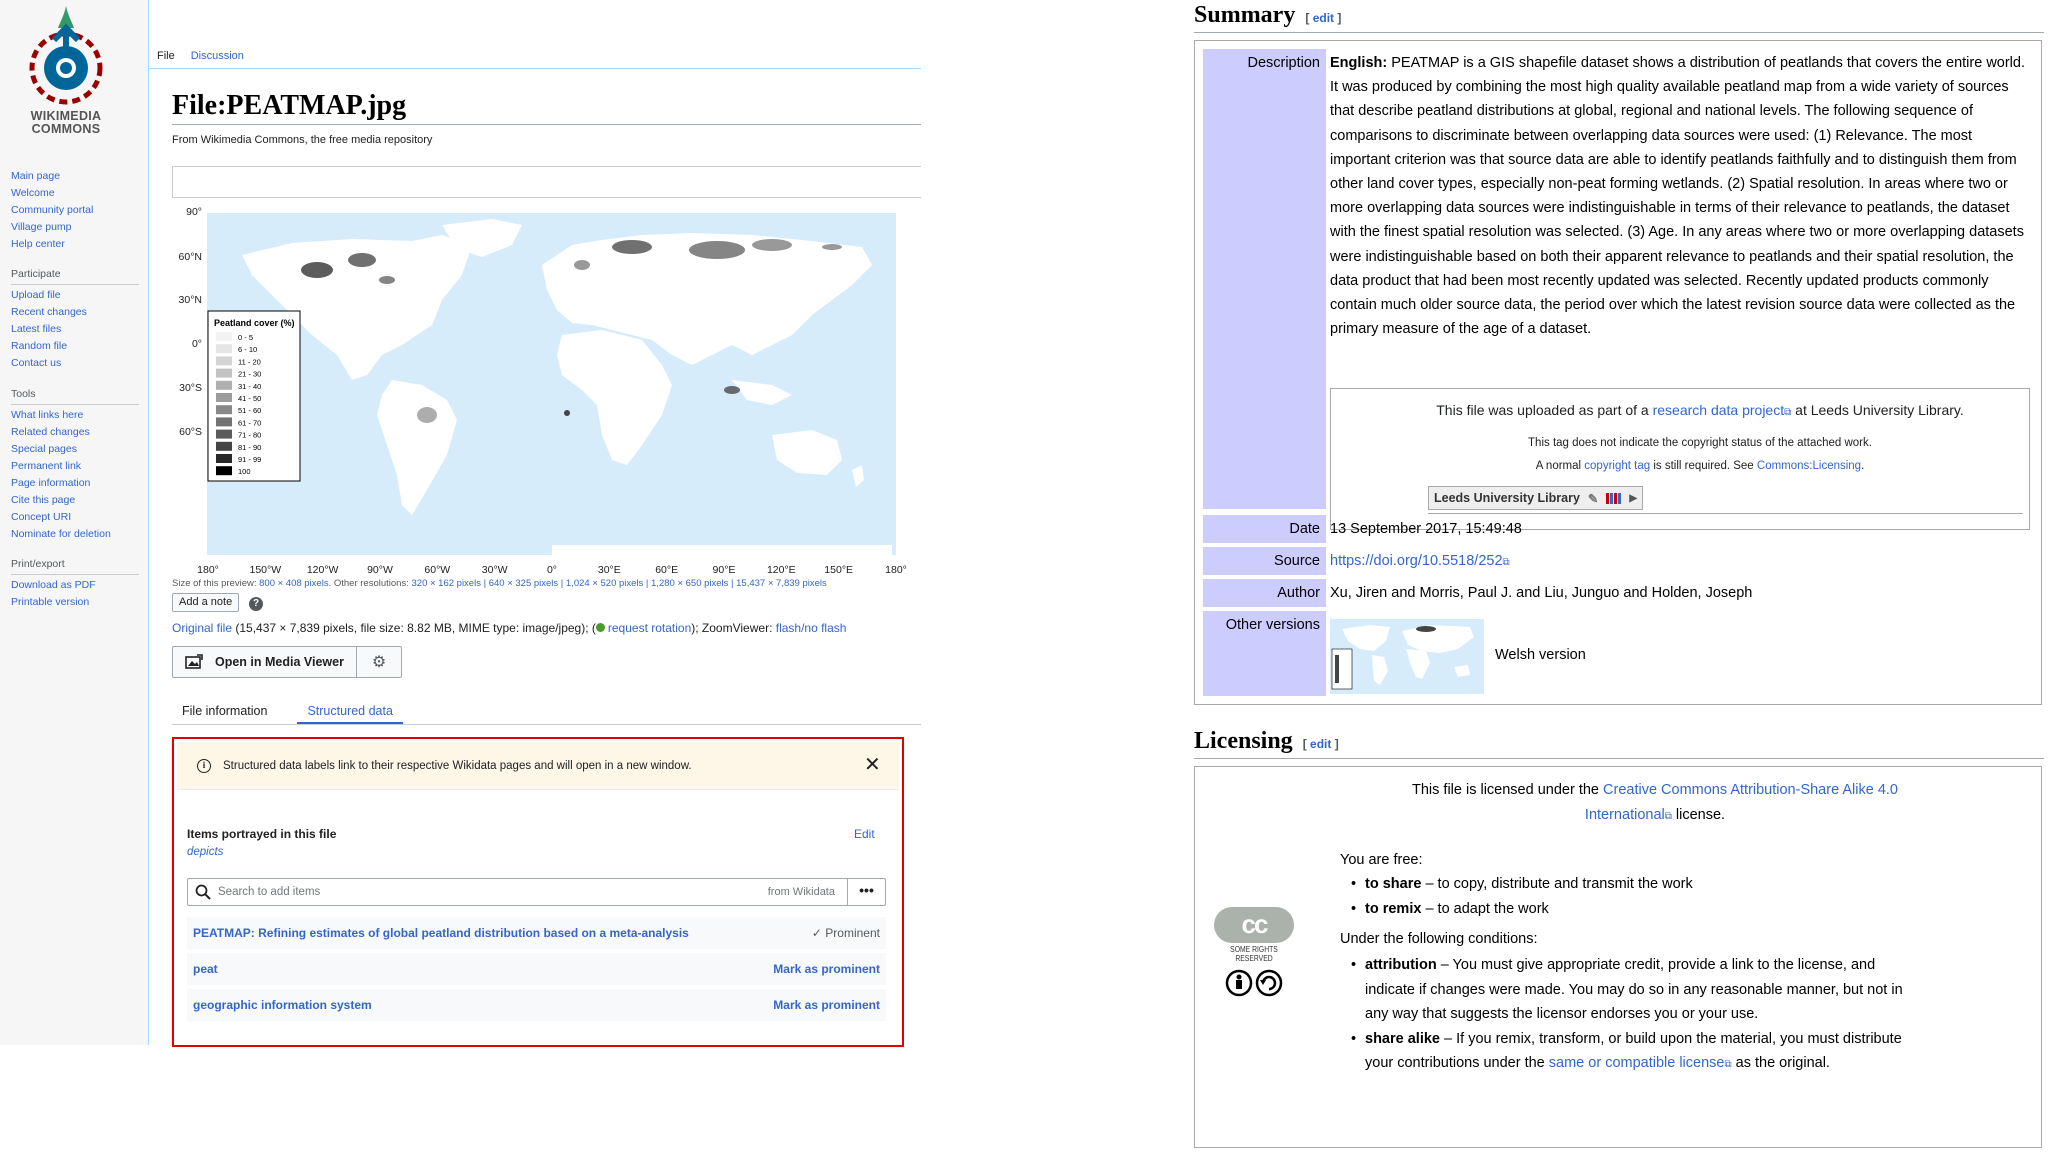  Describe the element at coordinates (256, 604) in the screenshot. I see `help-icon: ?` at that location.